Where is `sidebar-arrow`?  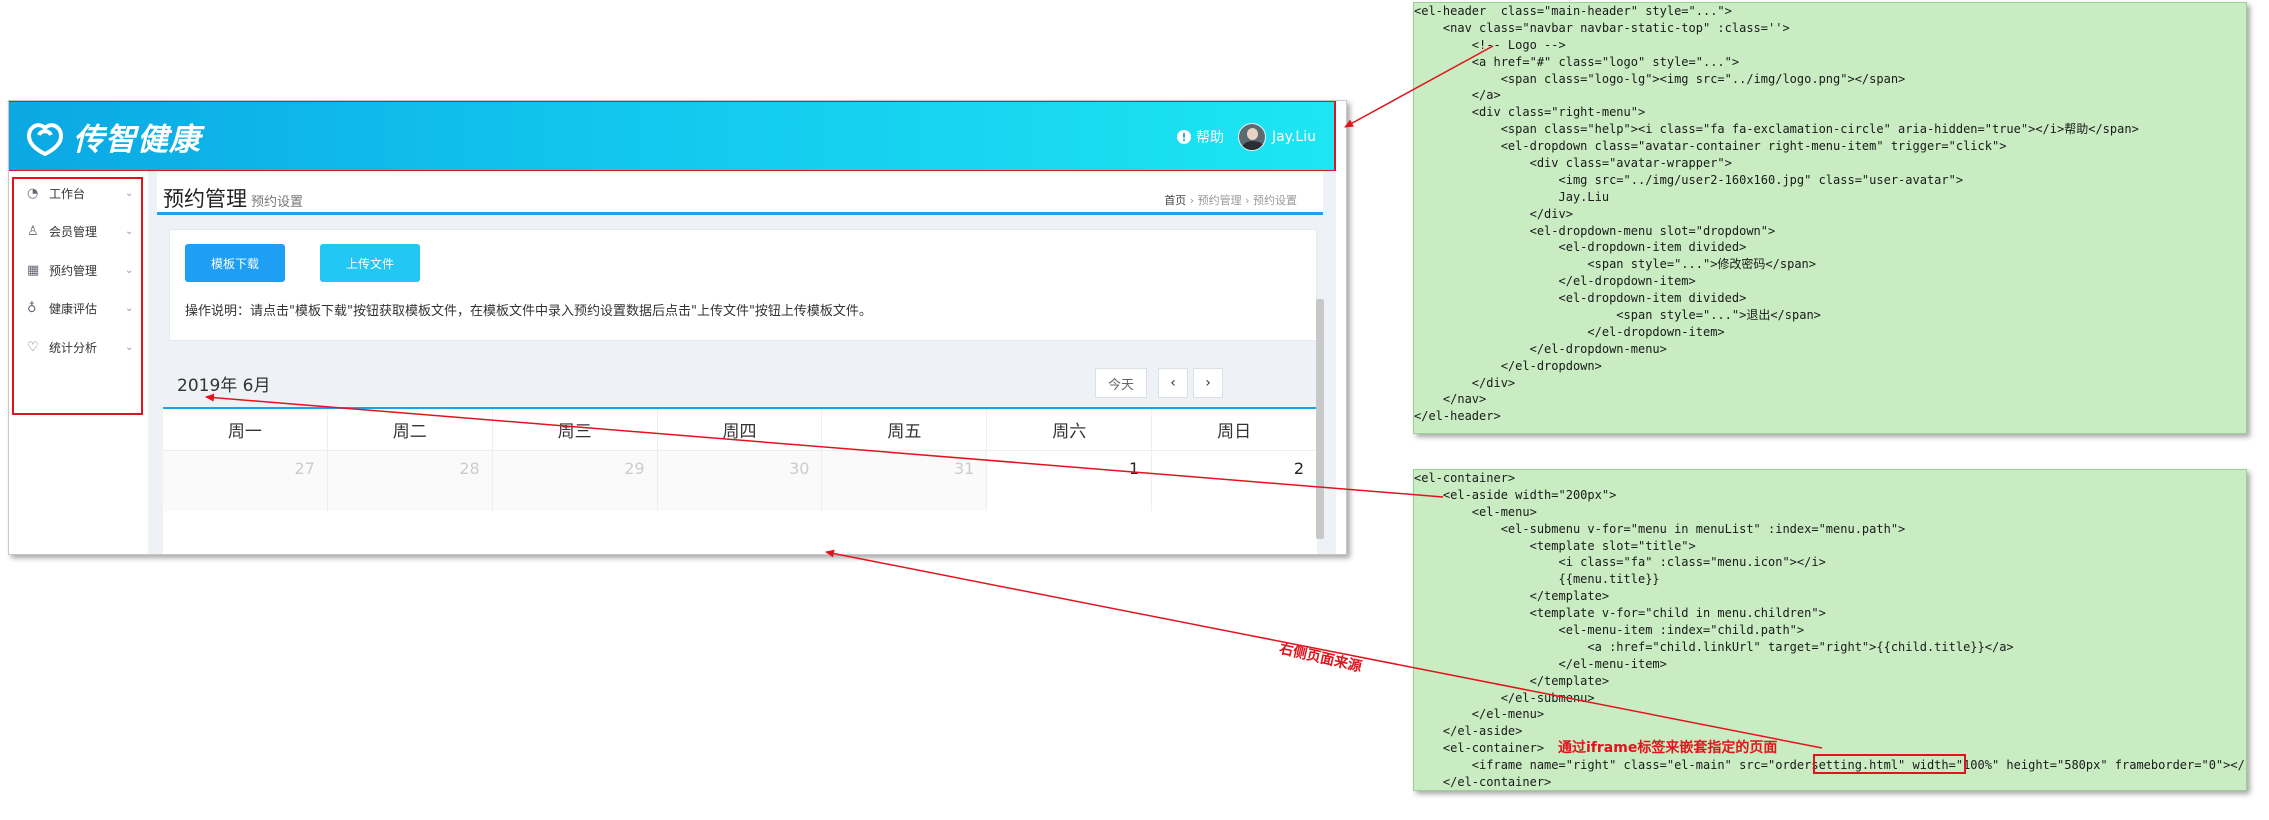 sidebar-arrow is located at coordinates (824, 445).